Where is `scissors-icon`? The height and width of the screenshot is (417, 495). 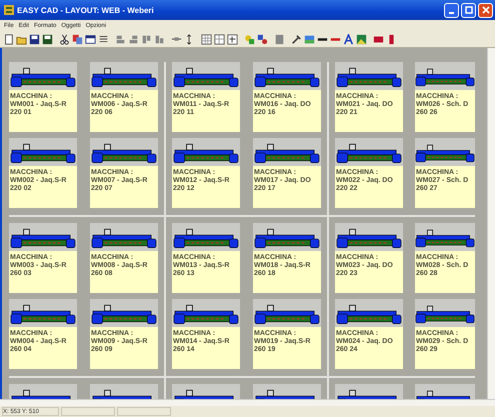
scissors-icon is located at coordinates (64, 39).